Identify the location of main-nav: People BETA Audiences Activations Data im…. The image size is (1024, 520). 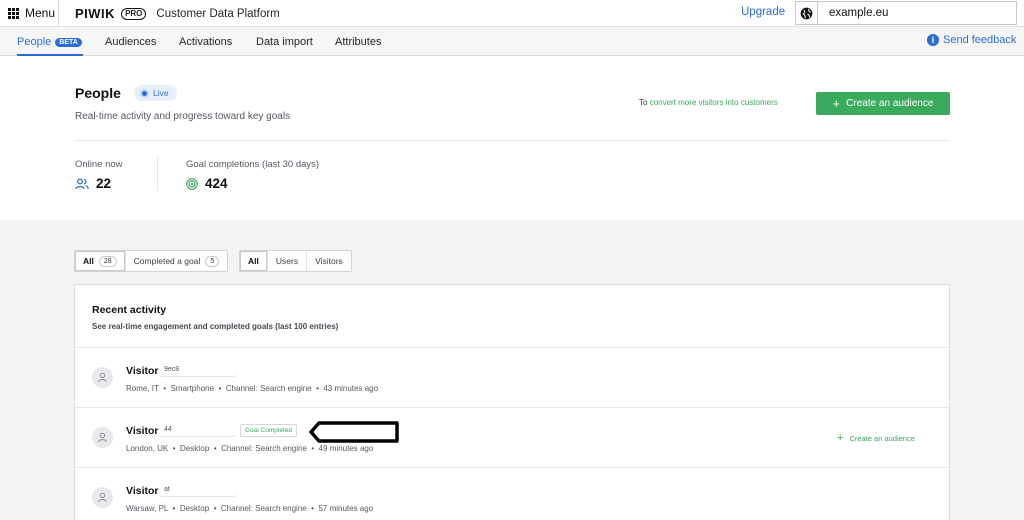
(512, 41).